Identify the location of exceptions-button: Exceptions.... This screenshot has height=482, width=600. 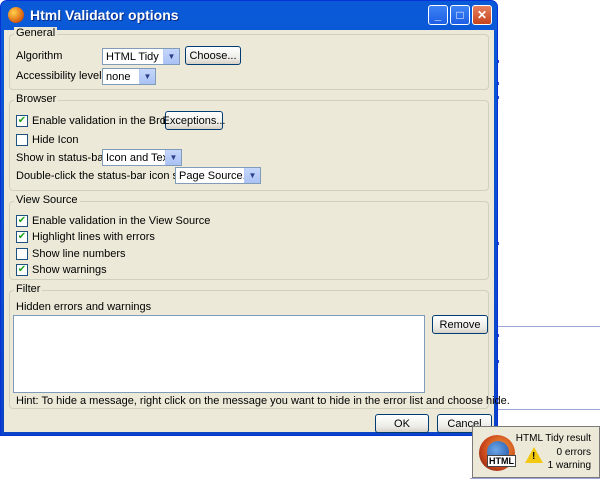
(194, 120).